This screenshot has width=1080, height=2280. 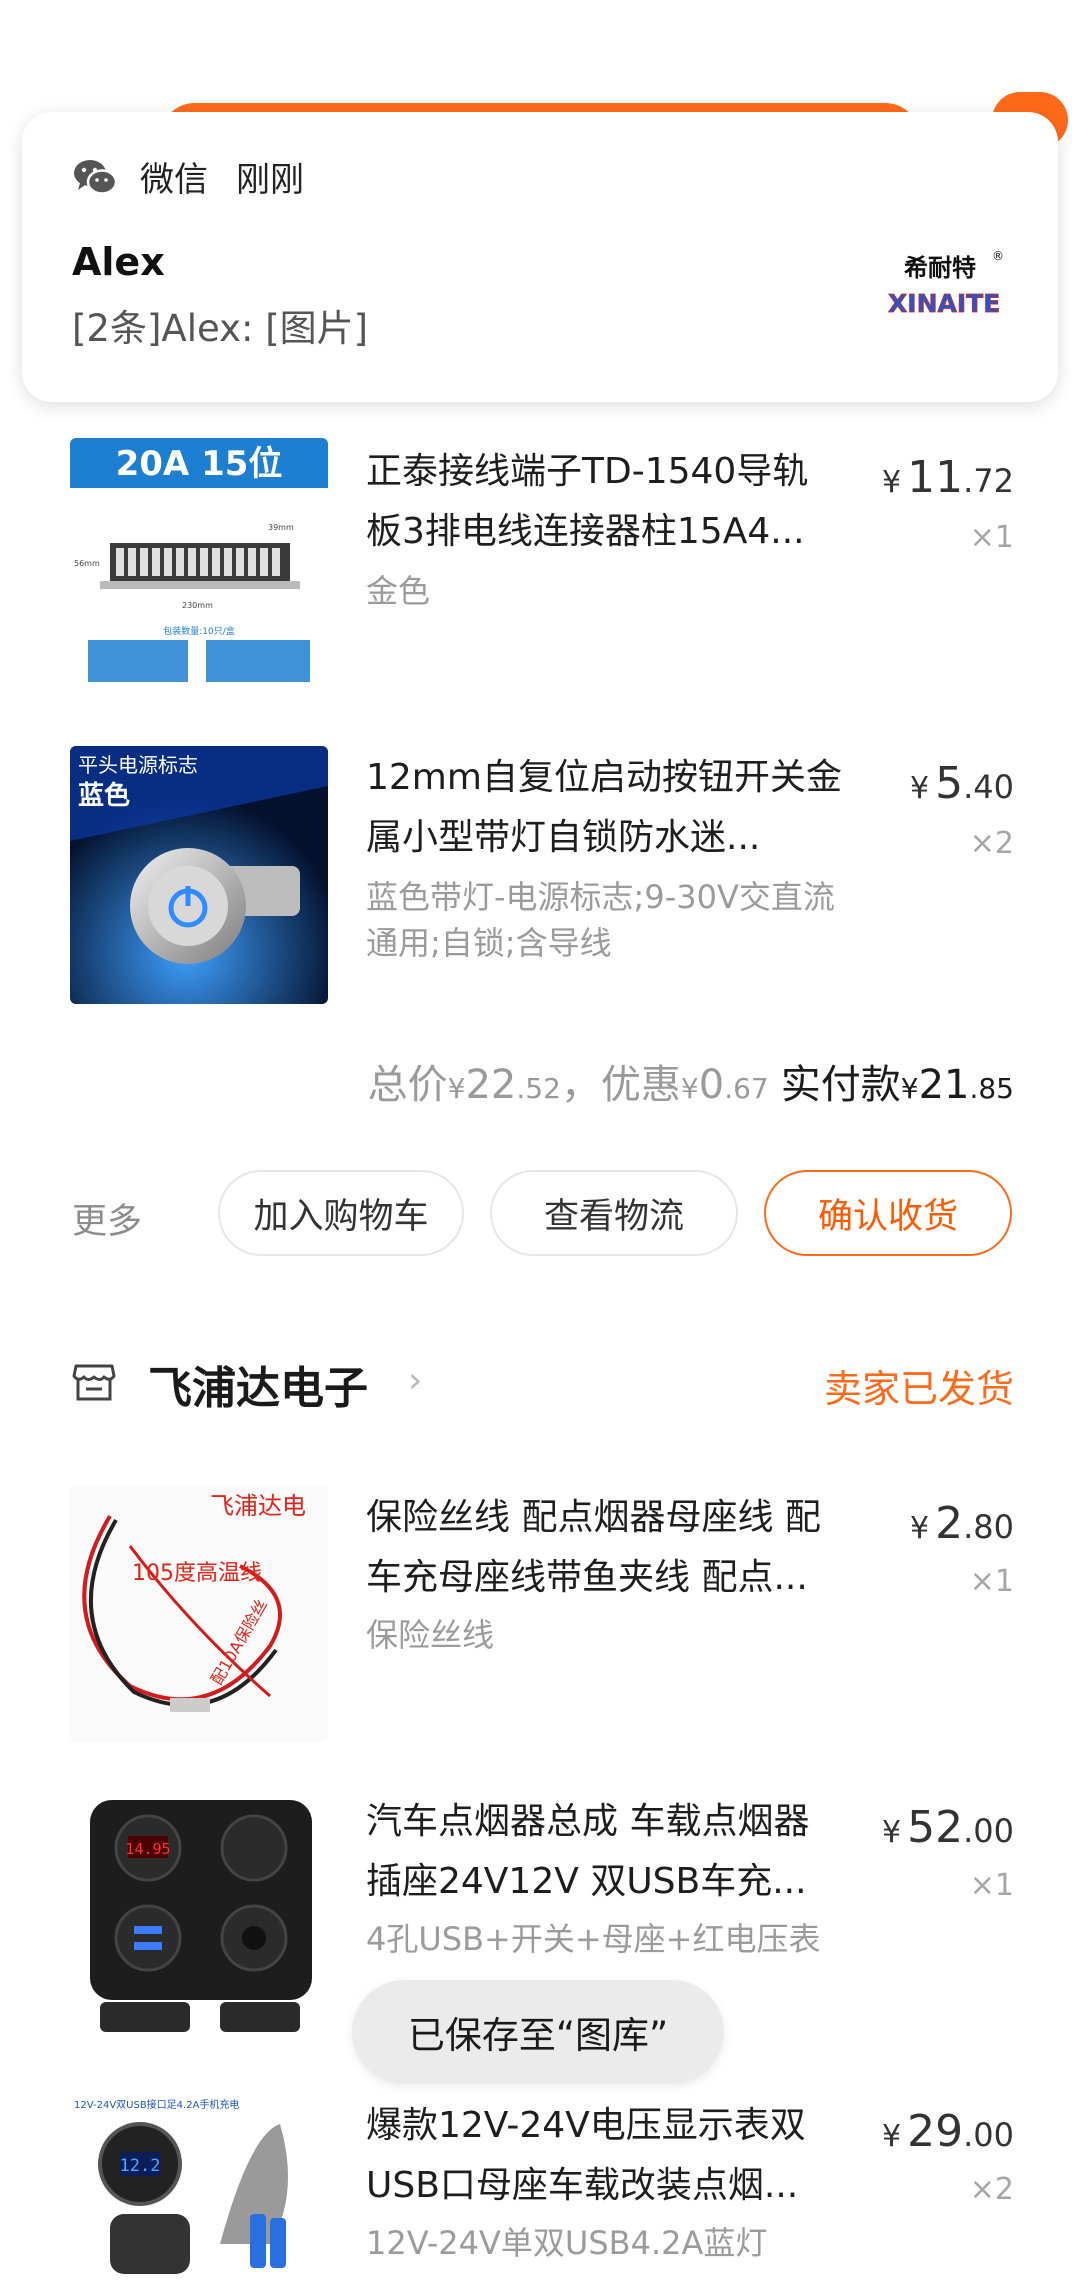 I want to click on product-thumbnail-terminal-block: 20A 15位 39mm 230mm 56mm 包装数量:10只/盒, so click(x=199, y=566).